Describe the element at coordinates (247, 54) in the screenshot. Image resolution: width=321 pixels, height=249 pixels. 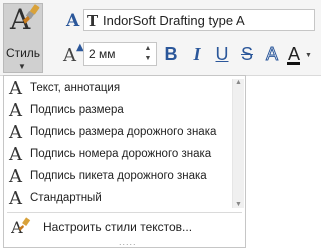
I see `strikethrough-button: S` at that location.